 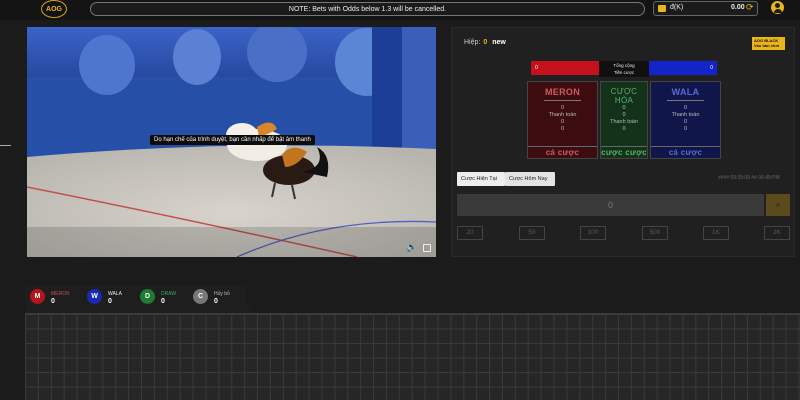 What do you see at coordinates (749, 178) in the screenshot?
I see `record-time: #### 09:29:09 ## 06:49:PM` at bounding box center [749, 178].